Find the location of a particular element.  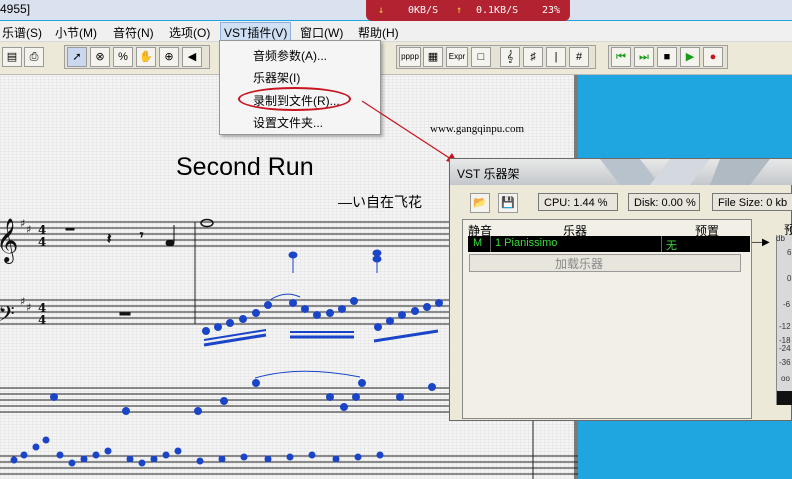

disk-readout: Disk: 0.00 % is located at coordinates (664, 202).